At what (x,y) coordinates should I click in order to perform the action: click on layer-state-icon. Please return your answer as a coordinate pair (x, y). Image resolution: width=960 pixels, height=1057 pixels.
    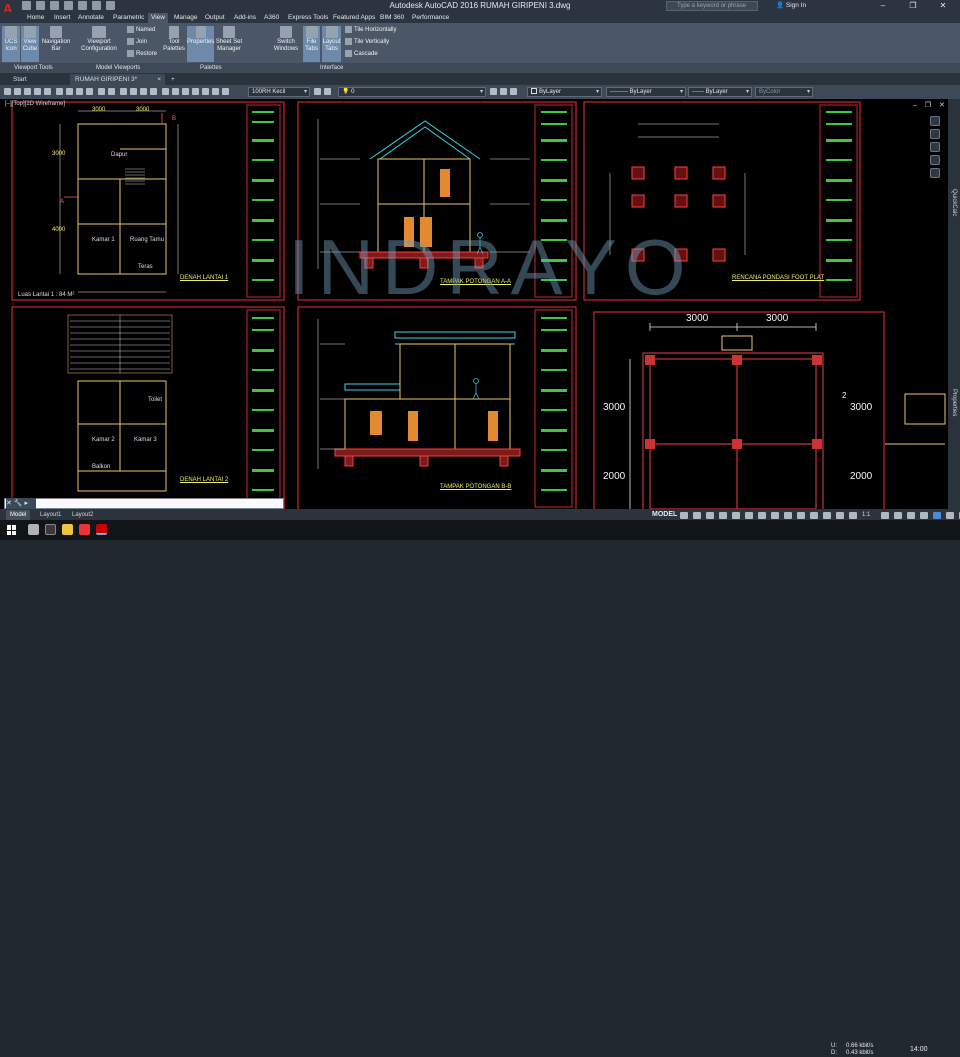
    Looking at the image, I should click on (327, 91).